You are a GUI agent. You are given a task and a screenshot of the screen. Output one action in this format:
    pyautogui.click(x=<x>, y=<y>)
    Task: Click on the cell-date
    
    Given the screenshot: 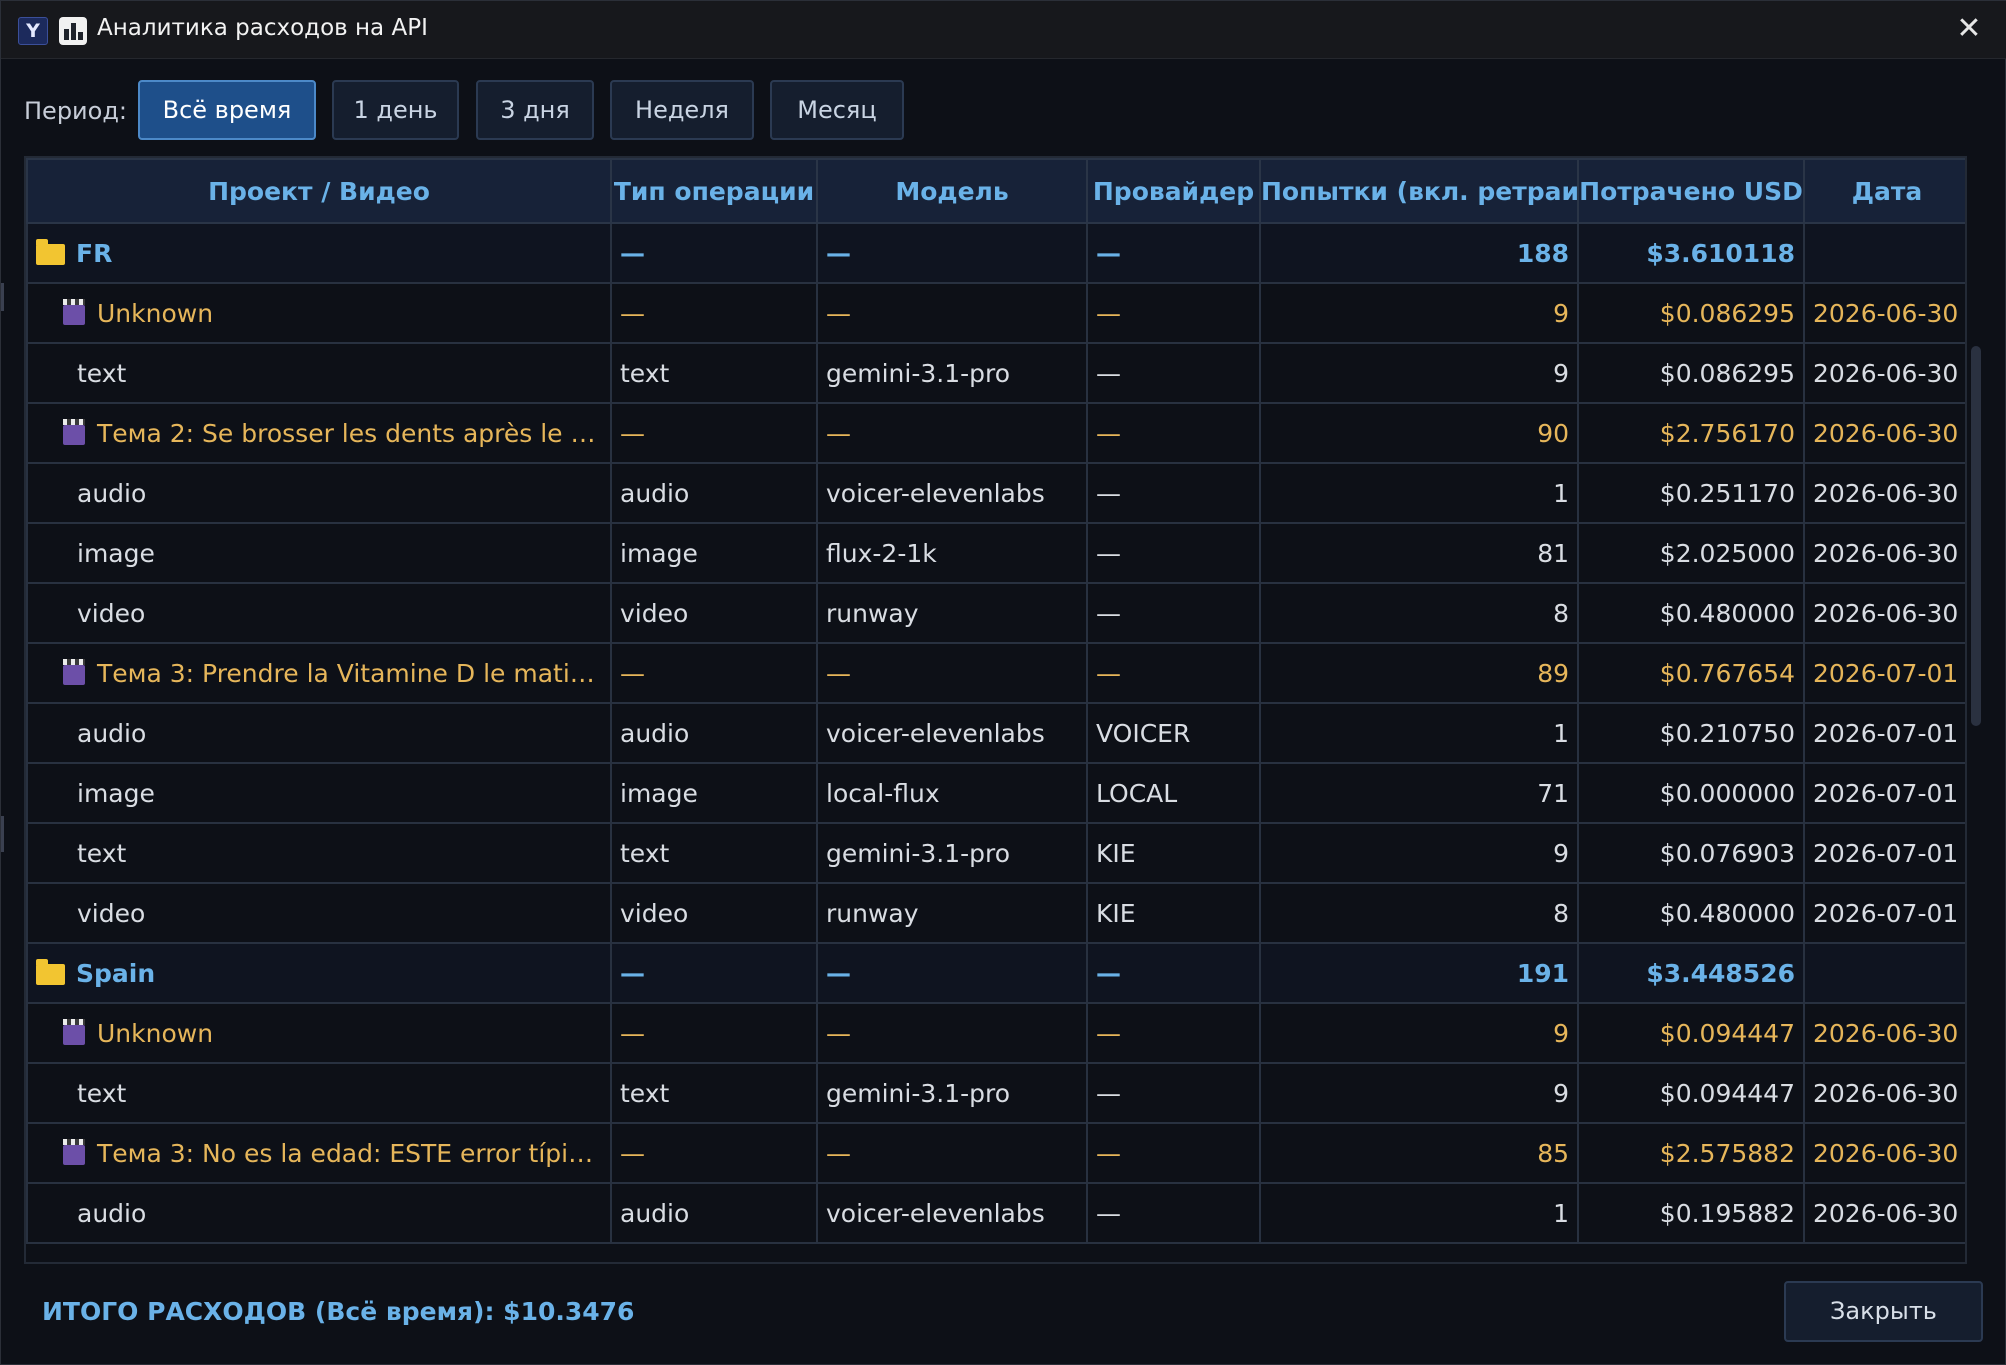 What is the action you would take?
    pyautogui.click(x=1884, y=253)
    